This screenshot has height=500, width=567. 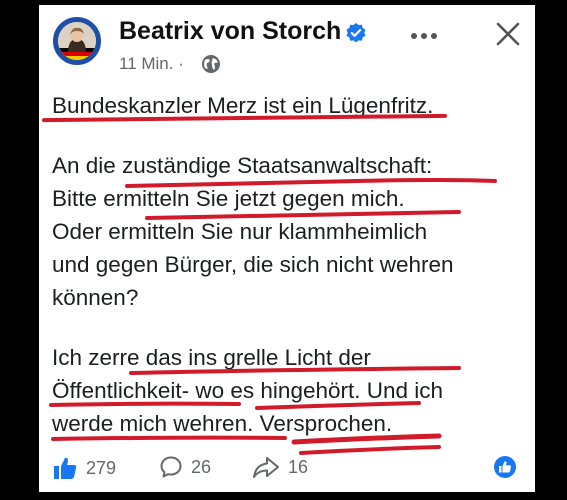 I want to click on avatar, so click(x=77, y=41).